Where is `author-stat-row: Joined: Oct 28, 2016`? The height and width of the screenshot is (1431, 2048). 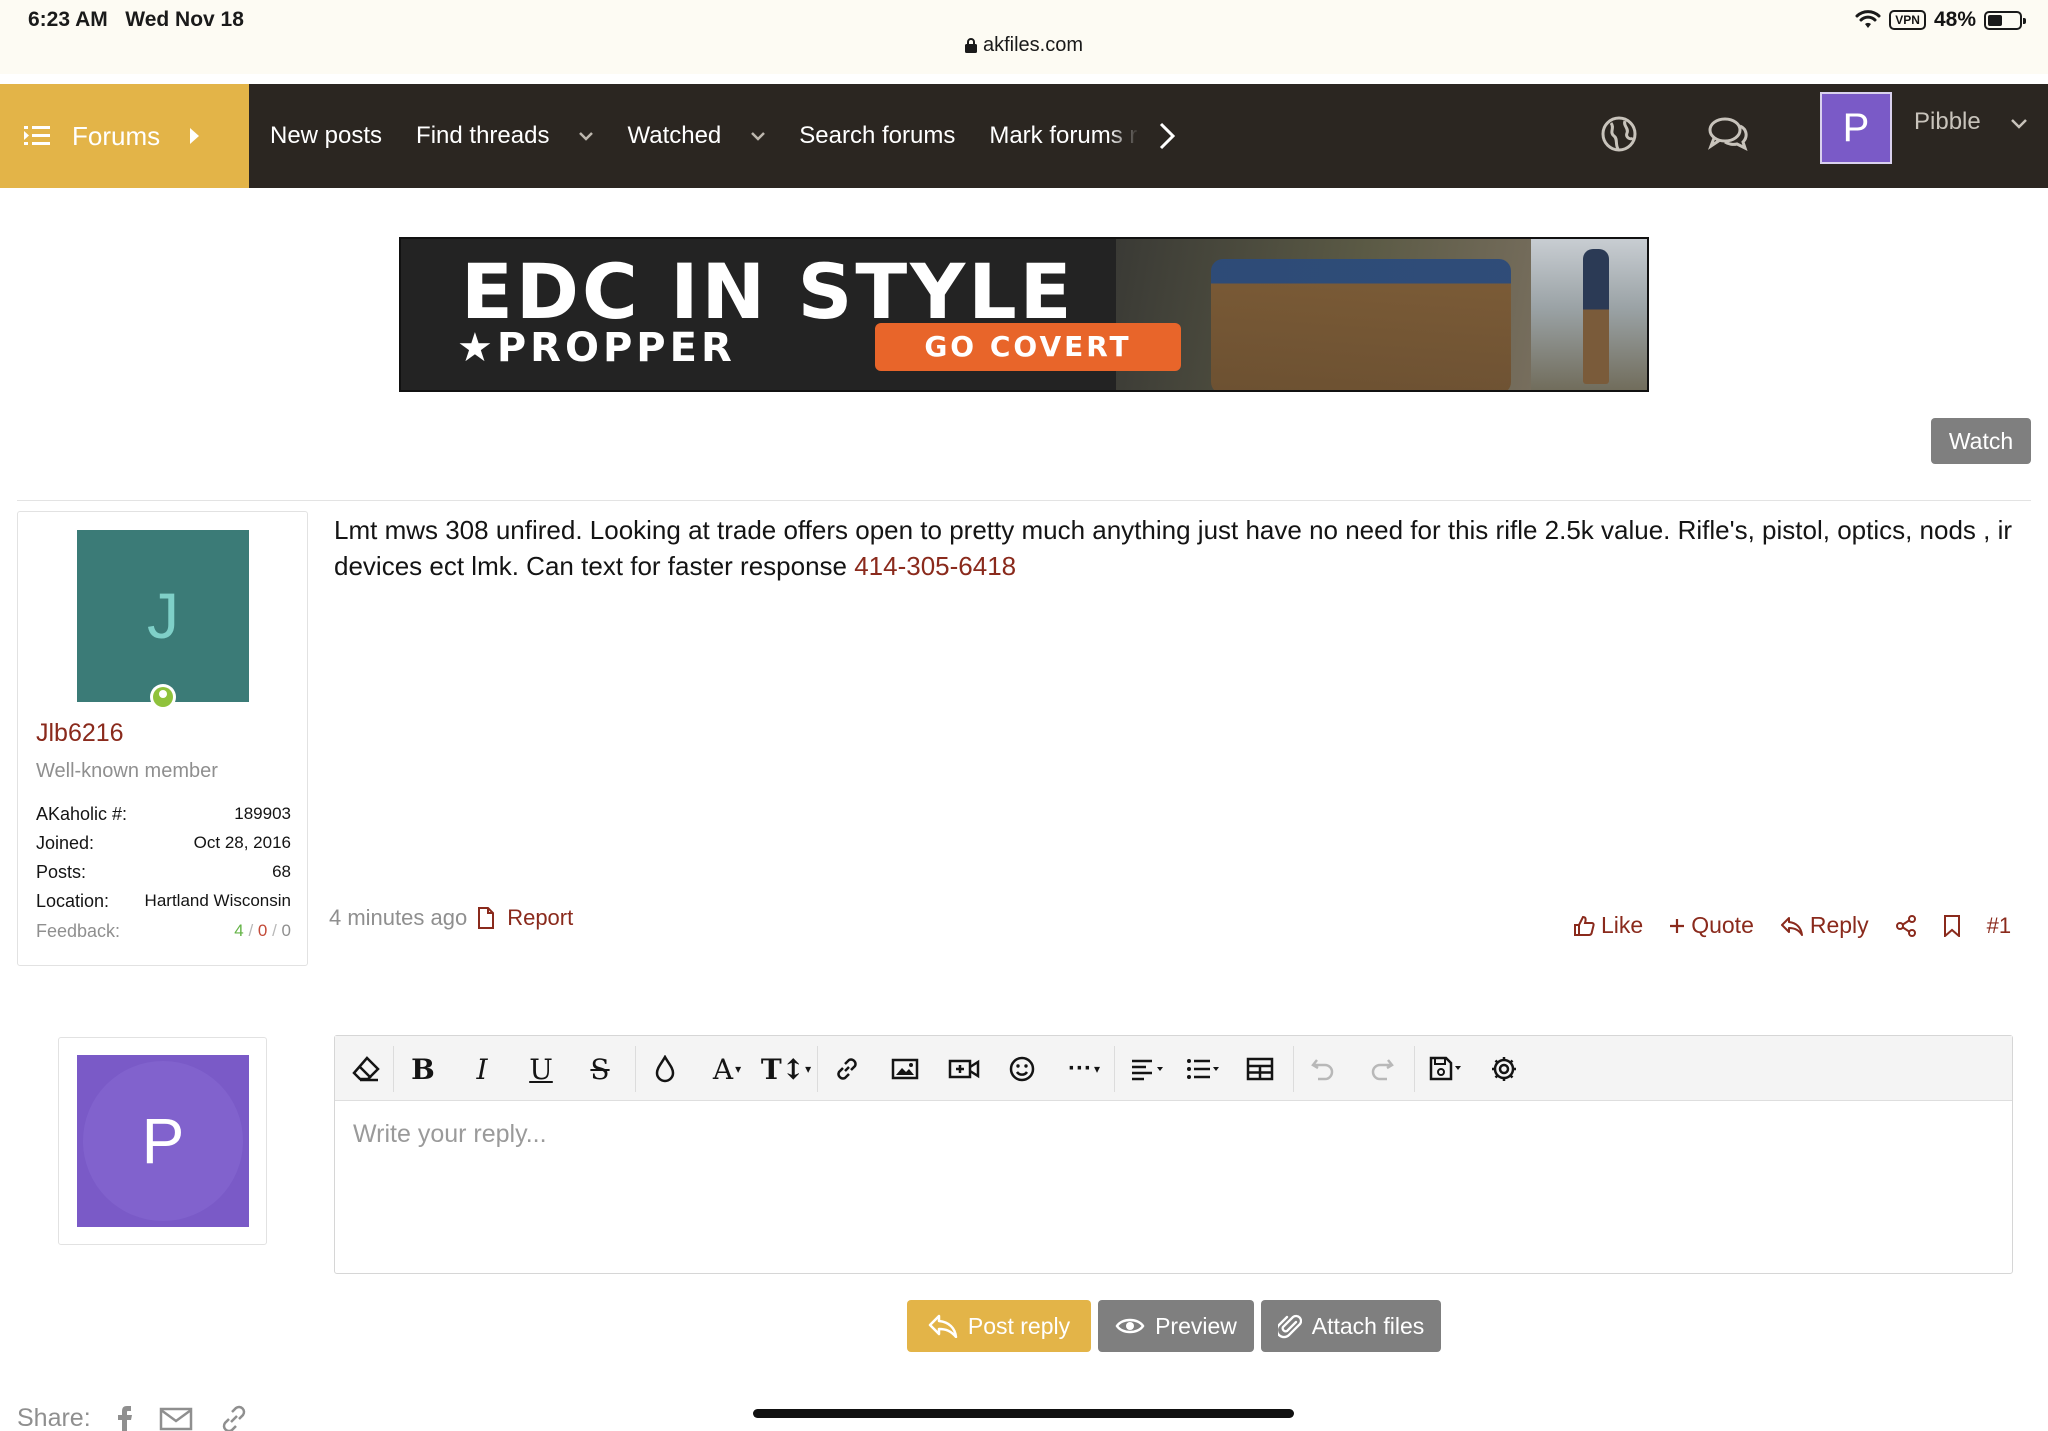
author-stat-row: Joined: Oct 28, 2016 is located at coordinates (163, 843).